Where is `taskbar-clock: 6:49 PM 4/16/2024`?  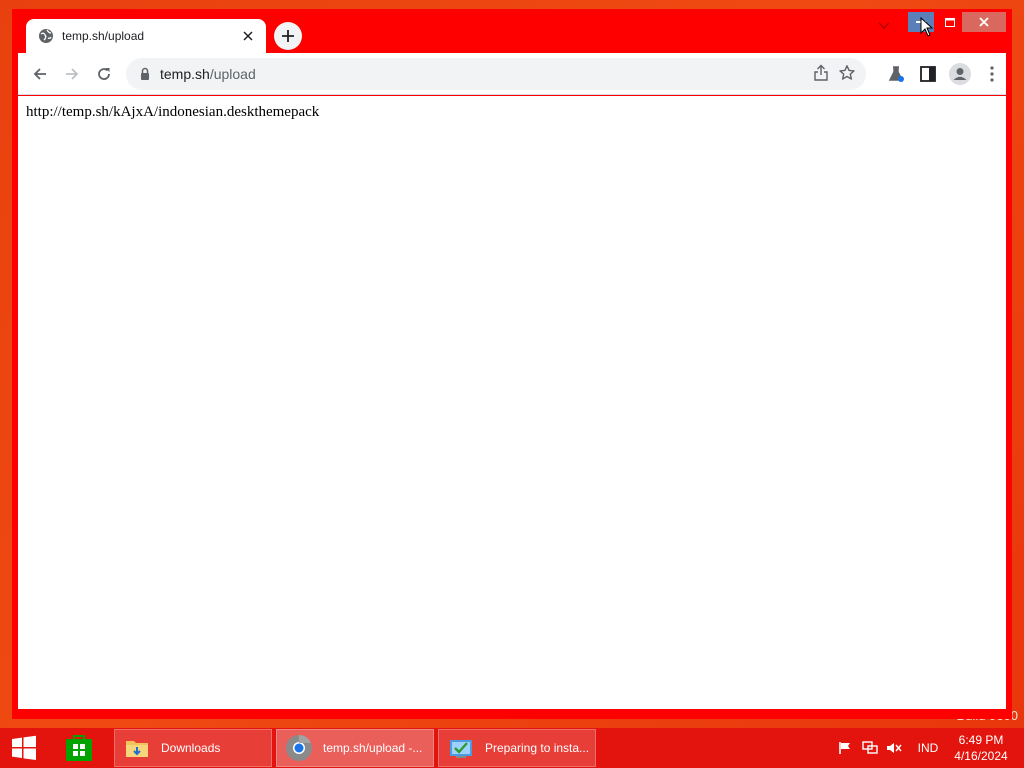 taskbar-clock: 6:49 PM 4/16/2024 is located at coordinates (981, 748).